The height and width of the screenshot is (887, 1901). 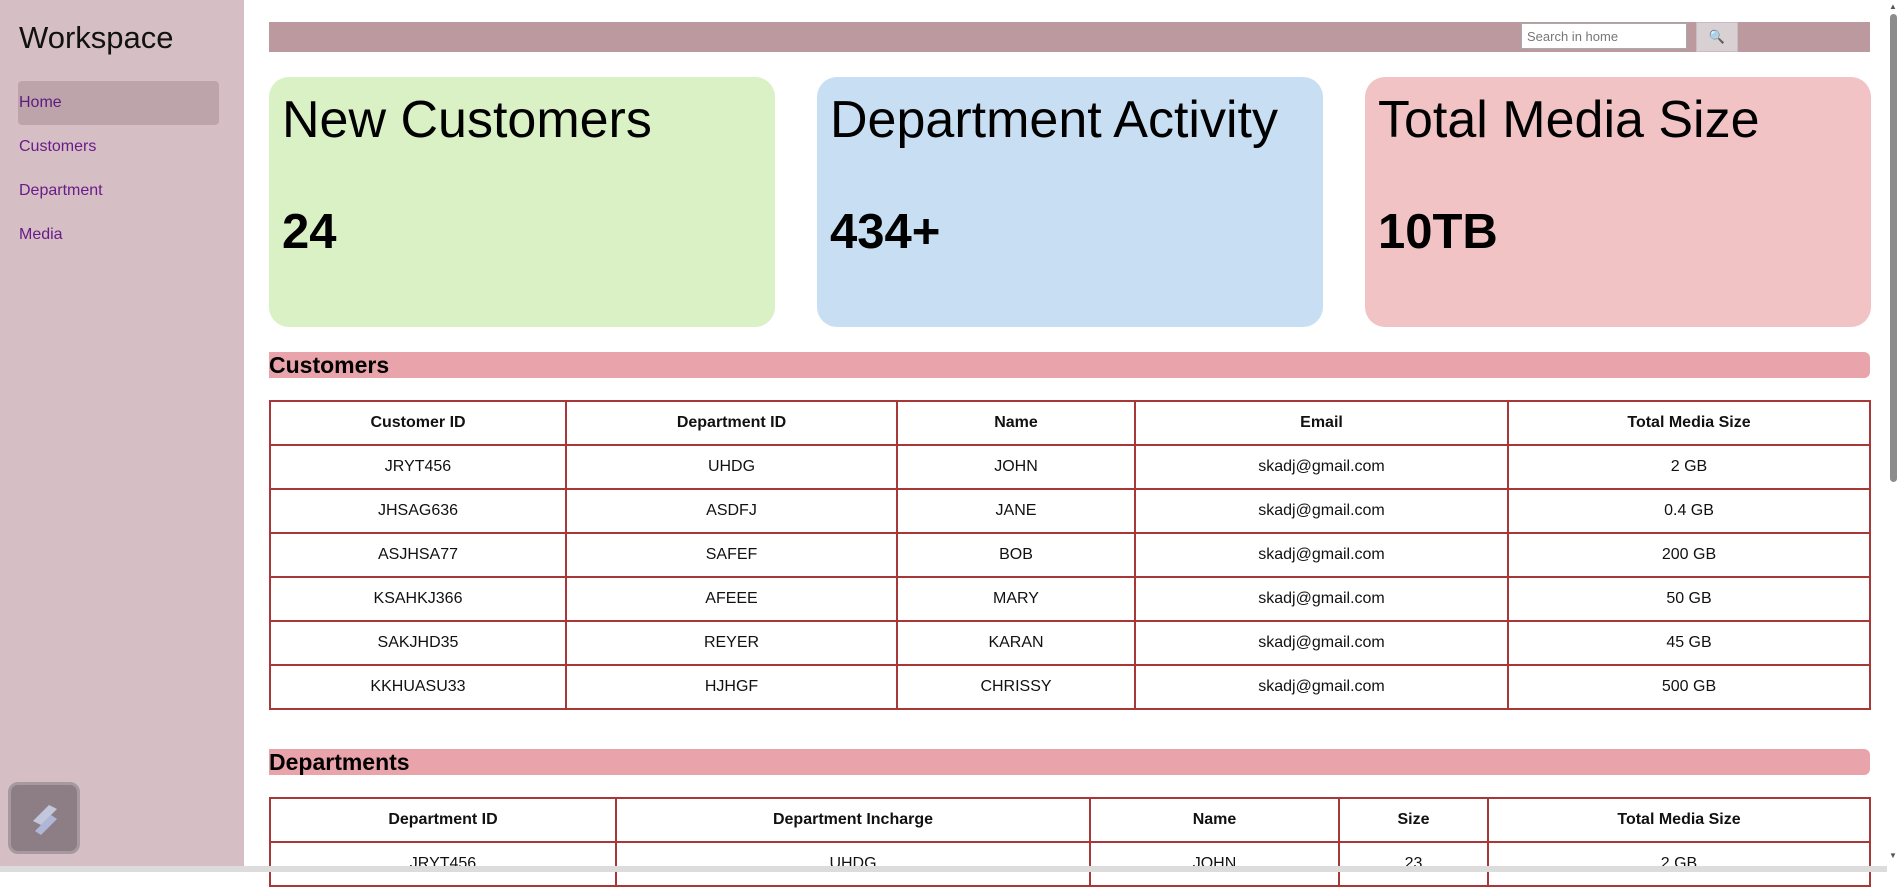 I want to click on table-cell: KARAN, so click(x=1016, y=643).